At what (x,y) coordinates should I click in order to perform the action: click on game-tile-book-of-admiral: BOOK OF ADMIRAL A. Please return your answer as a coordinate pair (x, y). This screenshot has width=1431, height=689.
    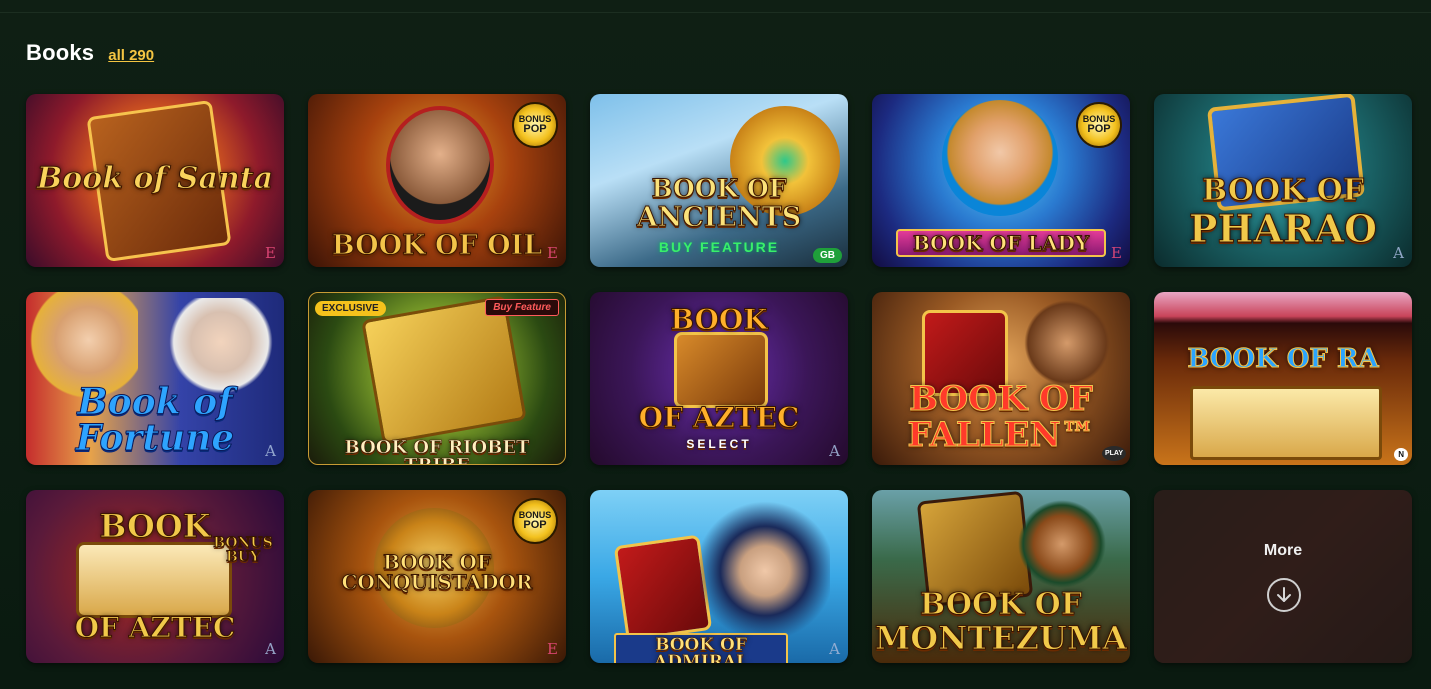
    Looking at the image, I should click on (719, 576).